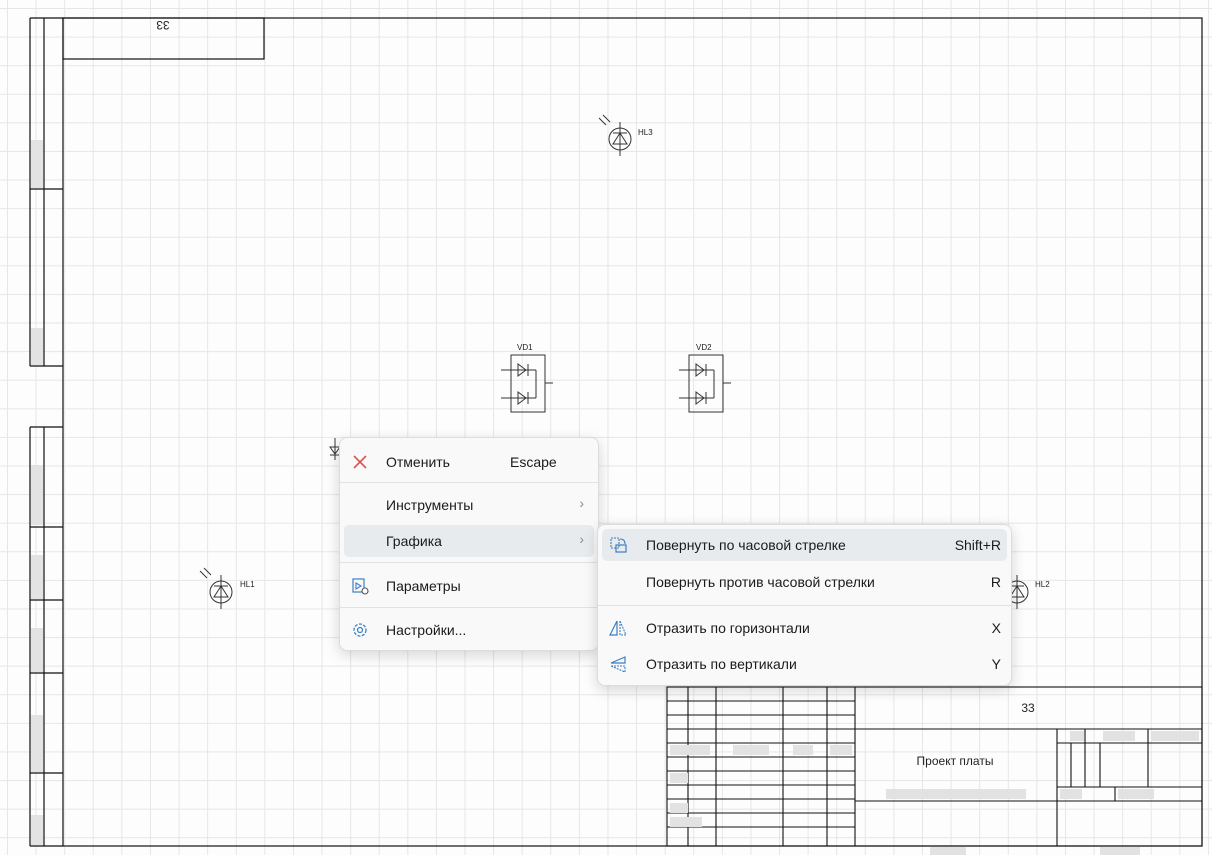 The image size is (1212, 855). I want to click on menu-item-cancel: Отменить Escape, so click(469, 462).